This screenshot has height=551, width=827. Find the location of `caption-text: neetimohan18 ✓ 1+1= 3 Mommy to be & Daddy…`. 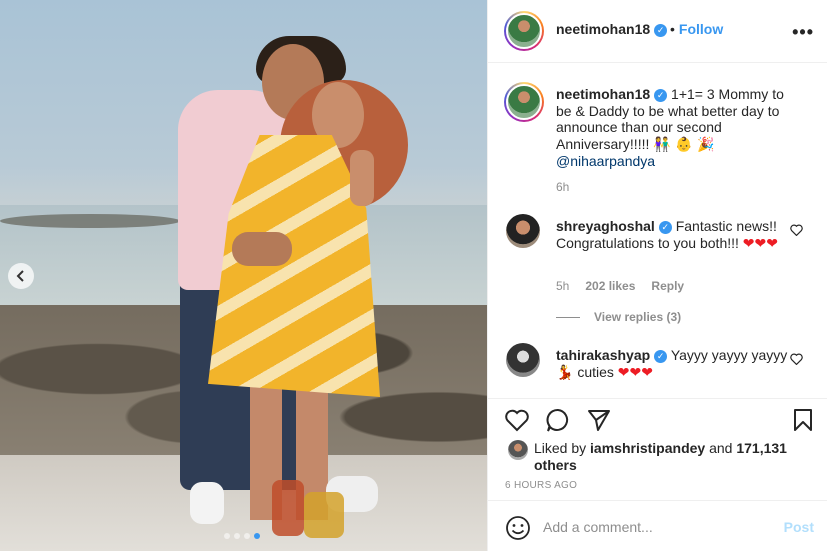

caption-text: neetimohan18 ✓ 1+1= 3 Mommy to be & Daddy… is located at coordinates (676, 128).